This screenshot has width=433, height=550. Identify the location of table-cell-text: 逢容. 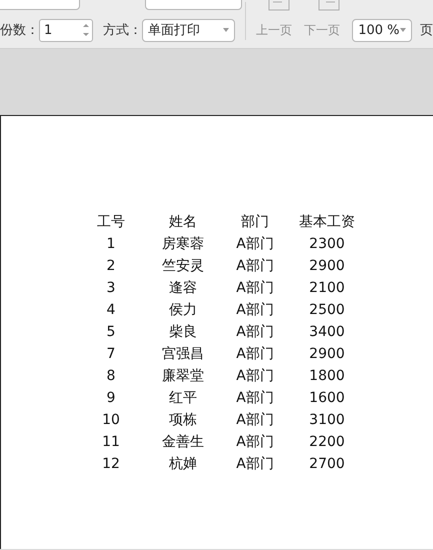
(183, 288).